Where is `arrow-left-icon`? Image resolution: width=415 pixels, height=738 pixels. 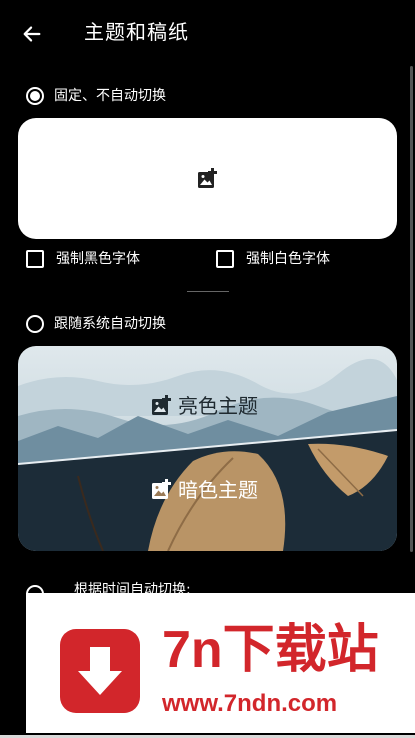
arrow-left-icon is located at coordinates (32, 34).